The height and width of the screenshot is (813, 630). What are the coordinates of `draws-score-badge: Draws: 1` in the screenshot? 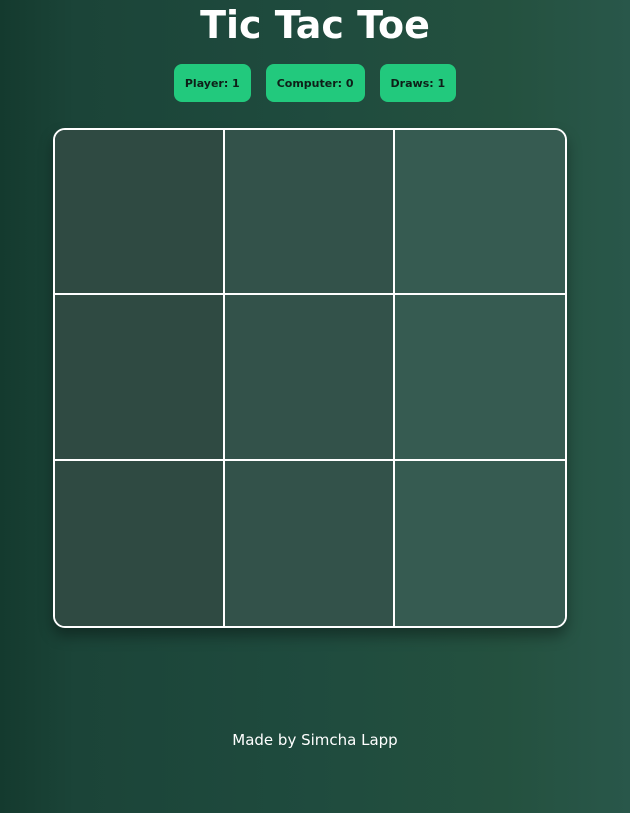 It's located at (418, 83).